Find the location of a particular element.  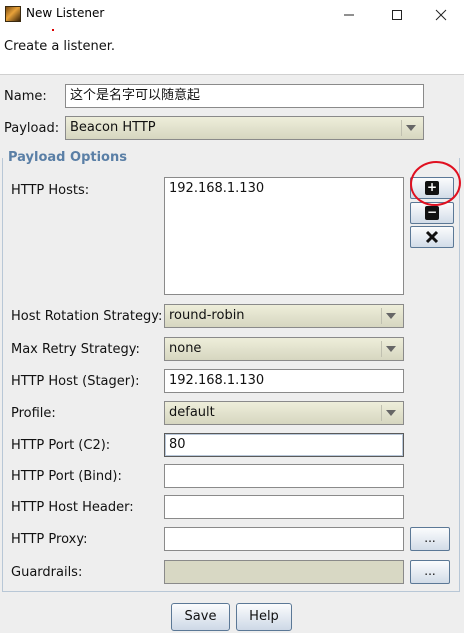

max-retry-value: none is located at coordinates (185, 348).